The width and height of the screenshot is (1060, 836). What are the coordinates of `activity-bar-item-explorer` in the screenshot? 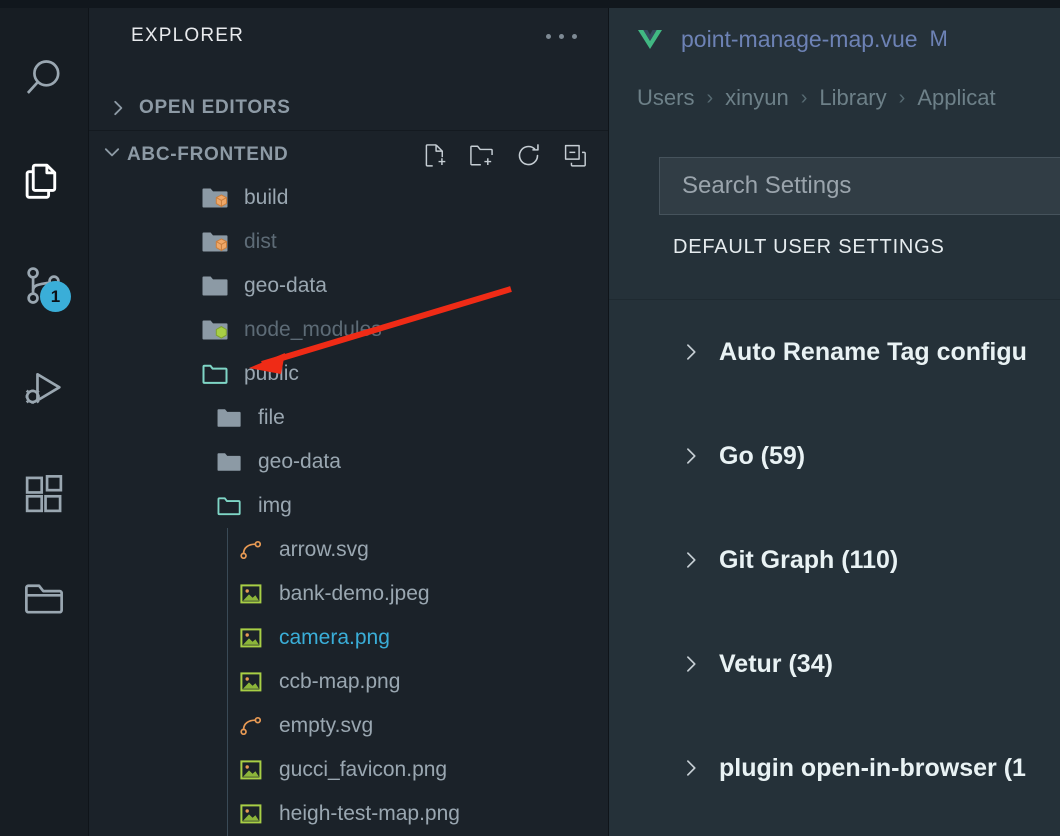 It's located at (44, 182).